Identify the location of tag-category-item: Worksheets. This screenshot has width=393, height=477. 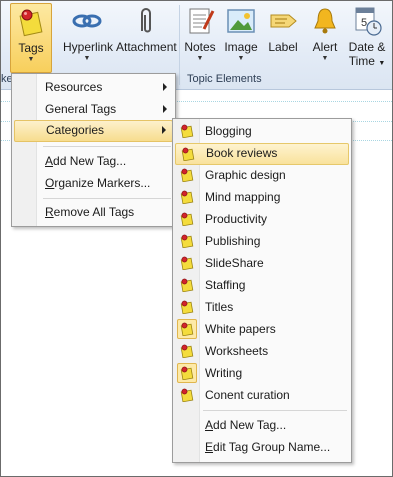
(262, 351).